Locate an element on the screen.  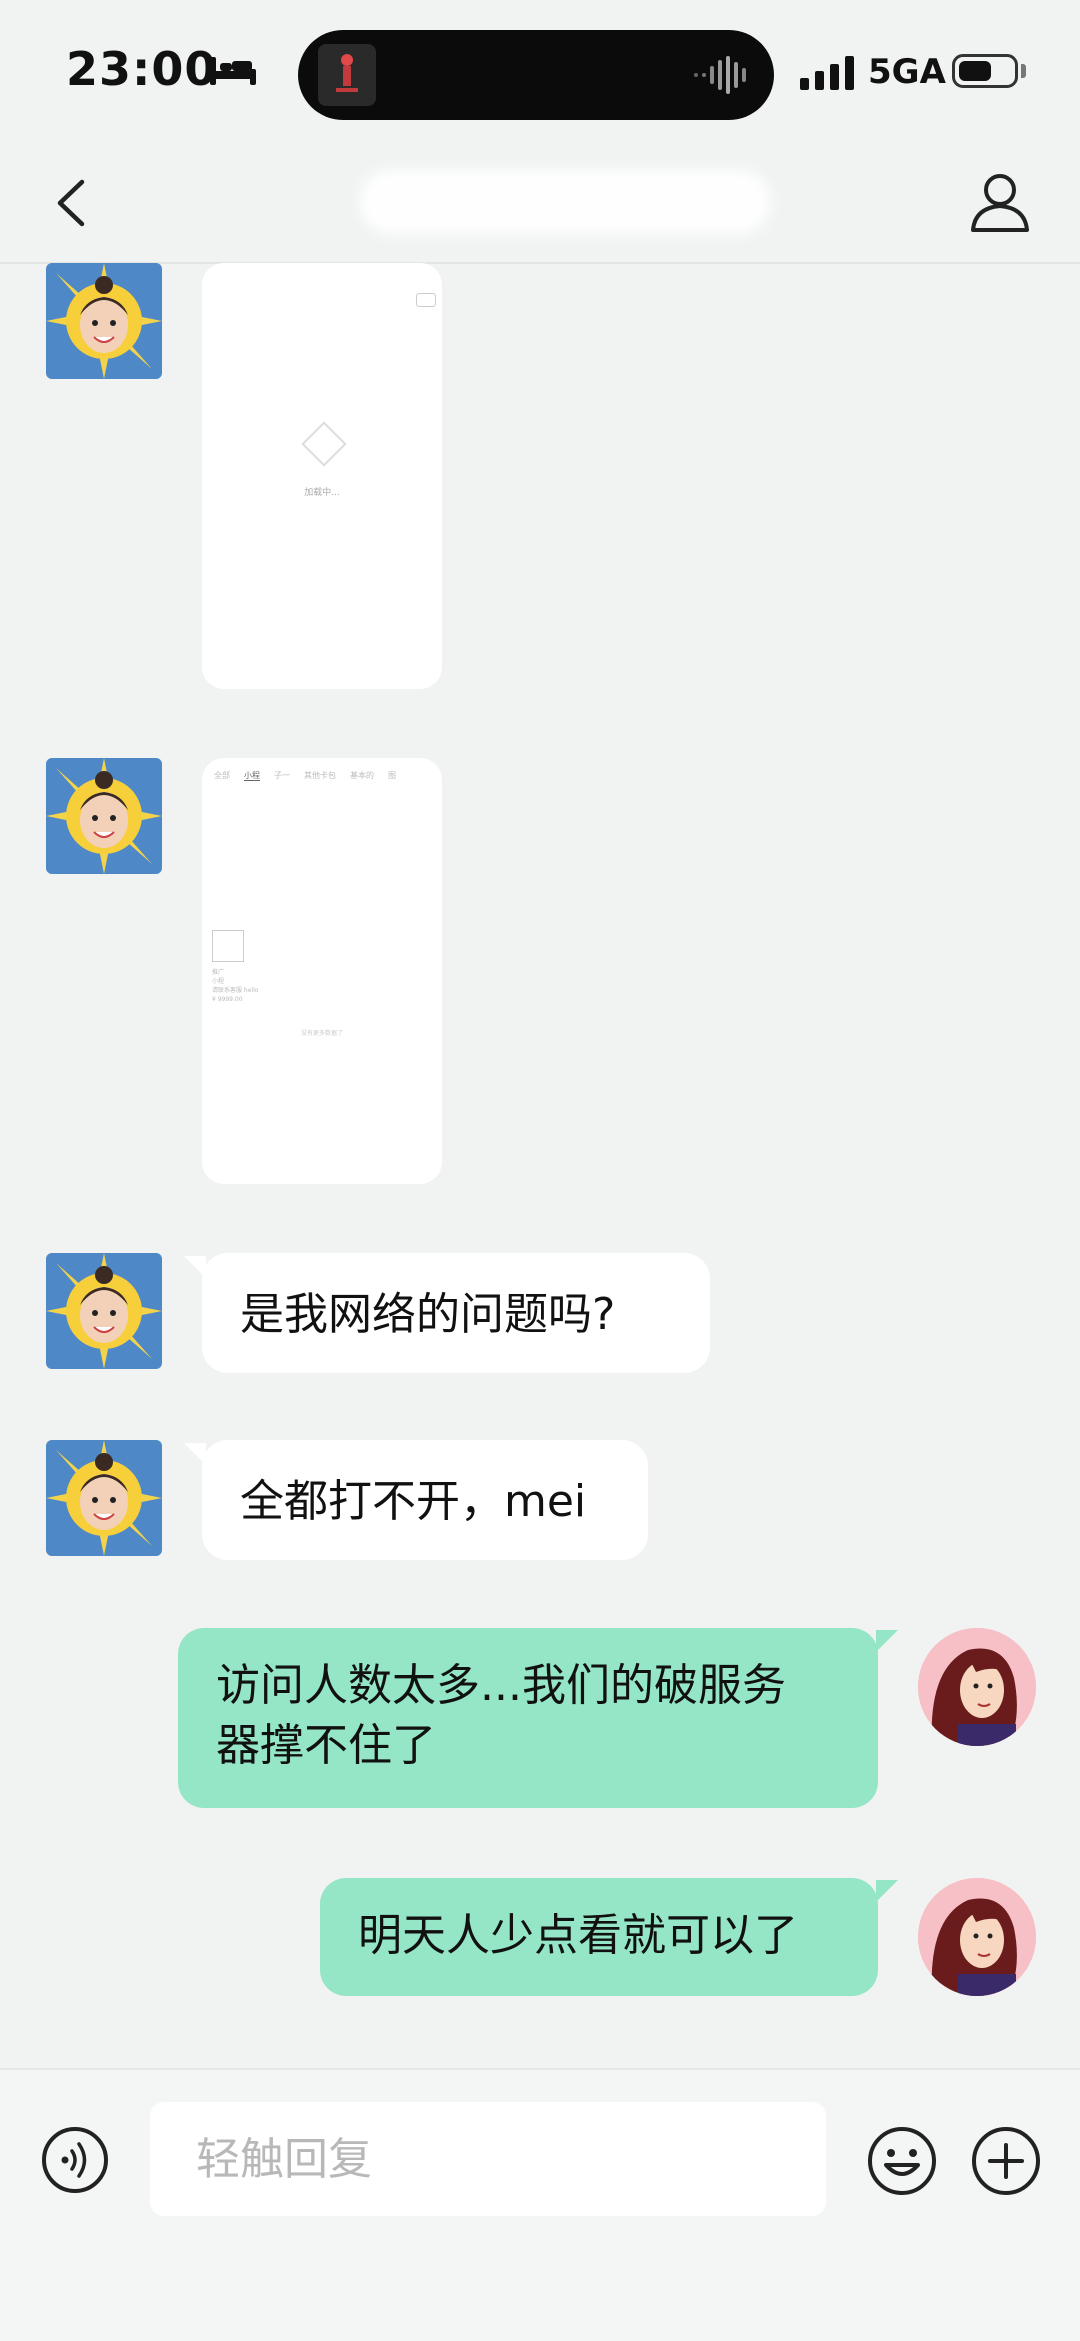
screenshot-line: 推广 is located at coordinates (218, 972).